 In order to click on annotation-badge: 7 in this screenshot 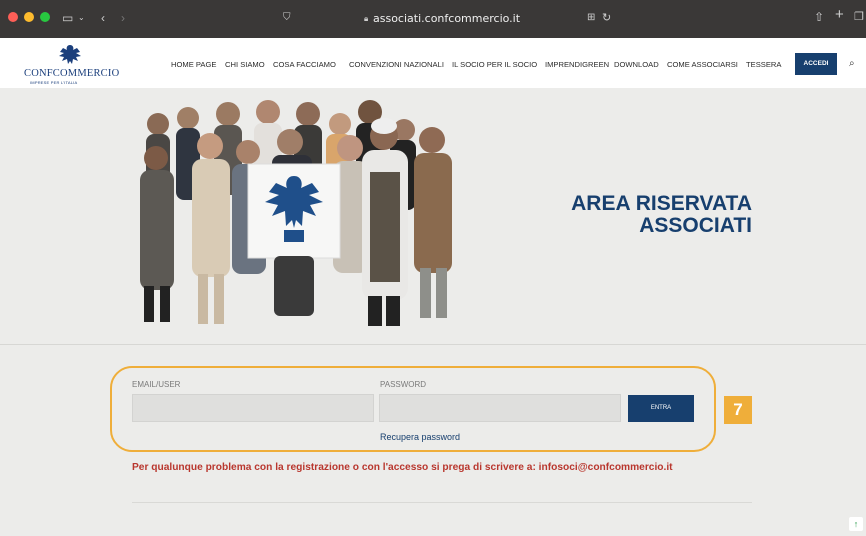, I will do `click(738, 410)`.